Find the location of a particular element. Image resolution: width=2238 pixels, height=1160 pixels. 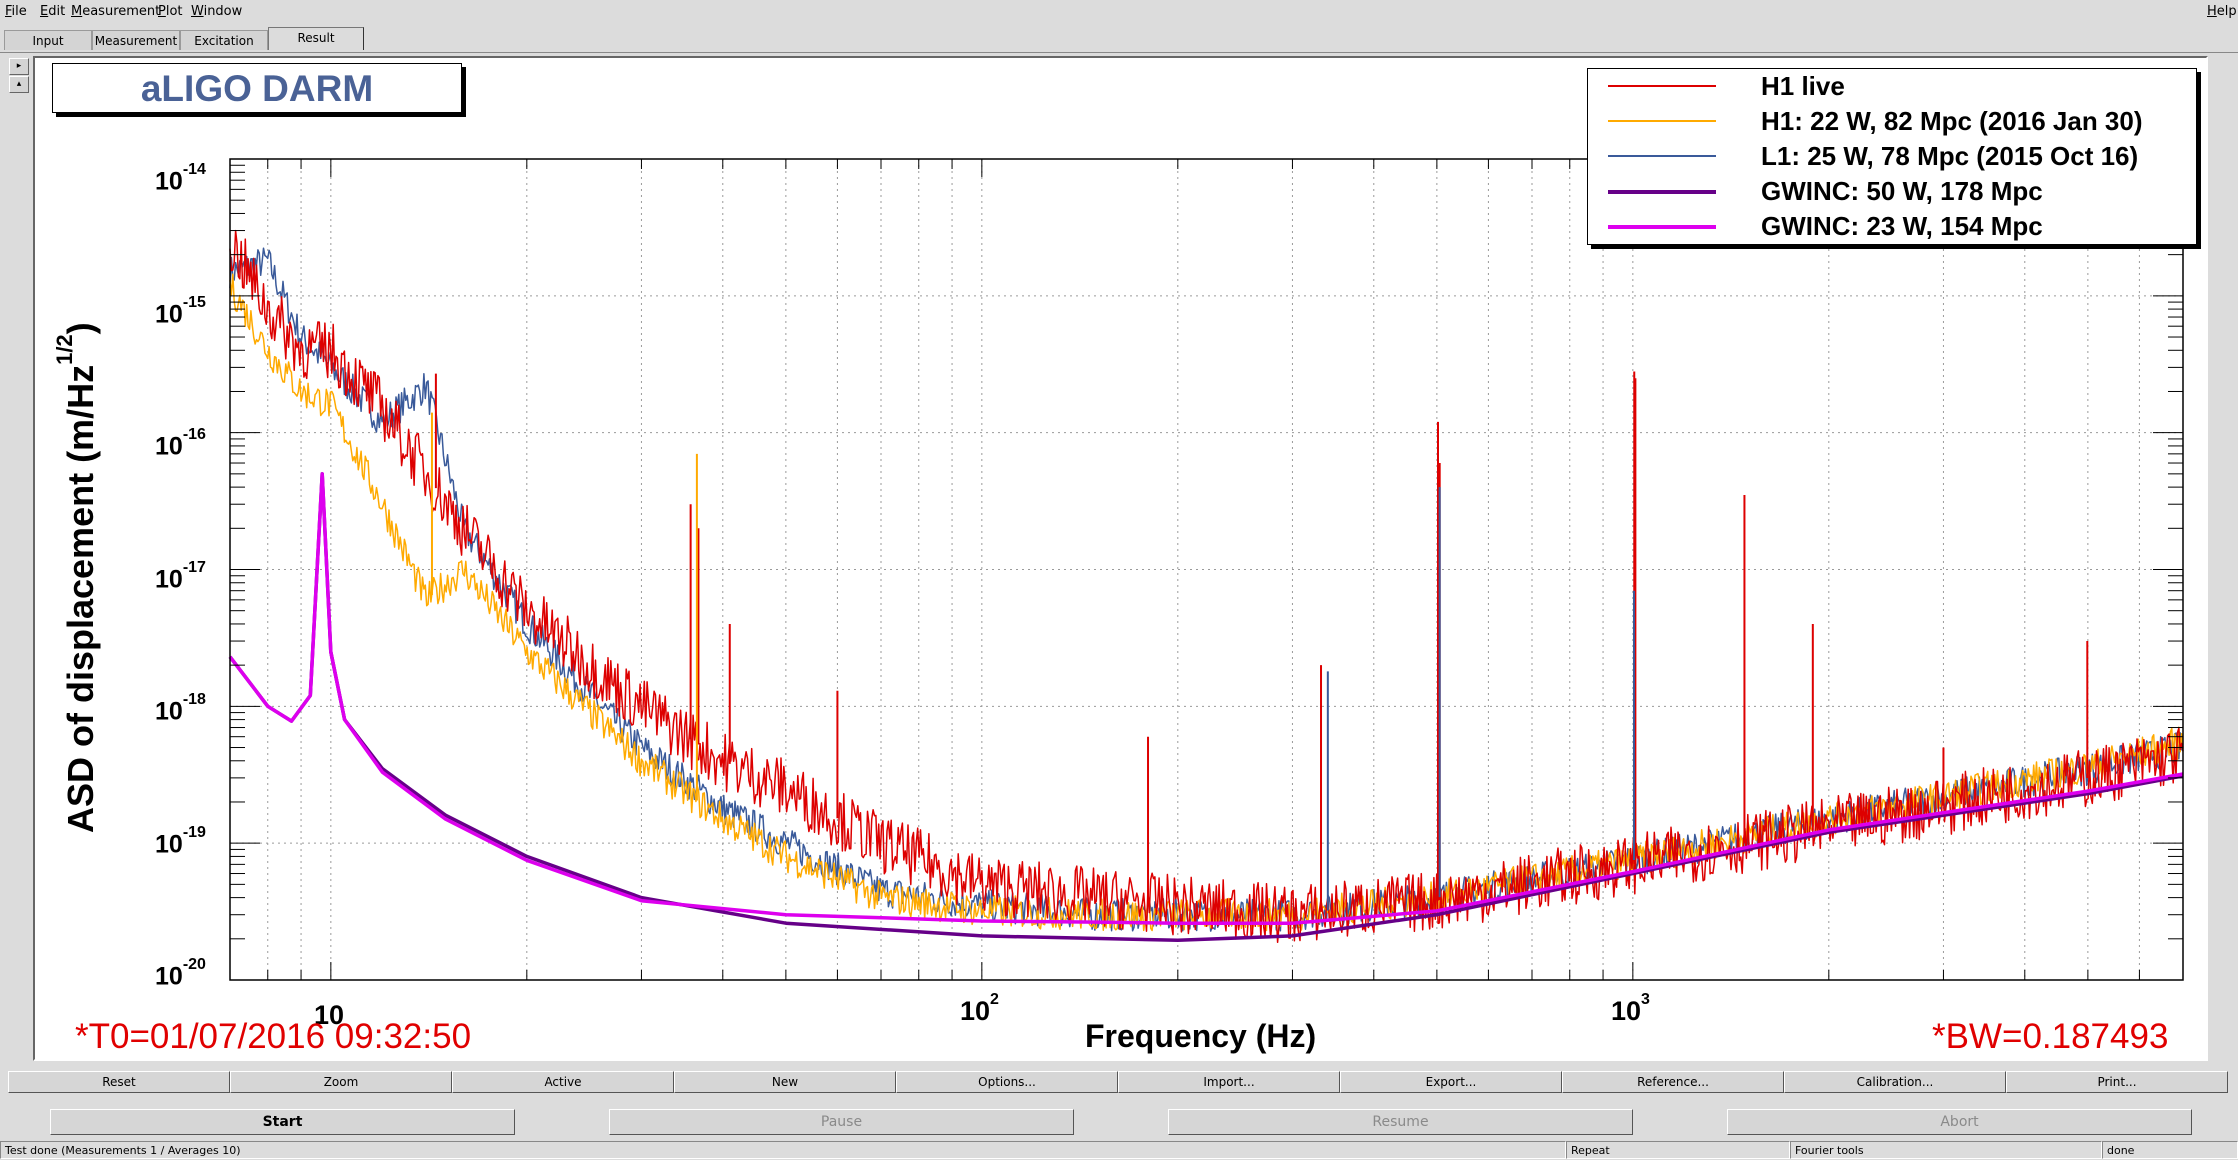

menu-measurement: Measurement is located at coordinates (115, 11).